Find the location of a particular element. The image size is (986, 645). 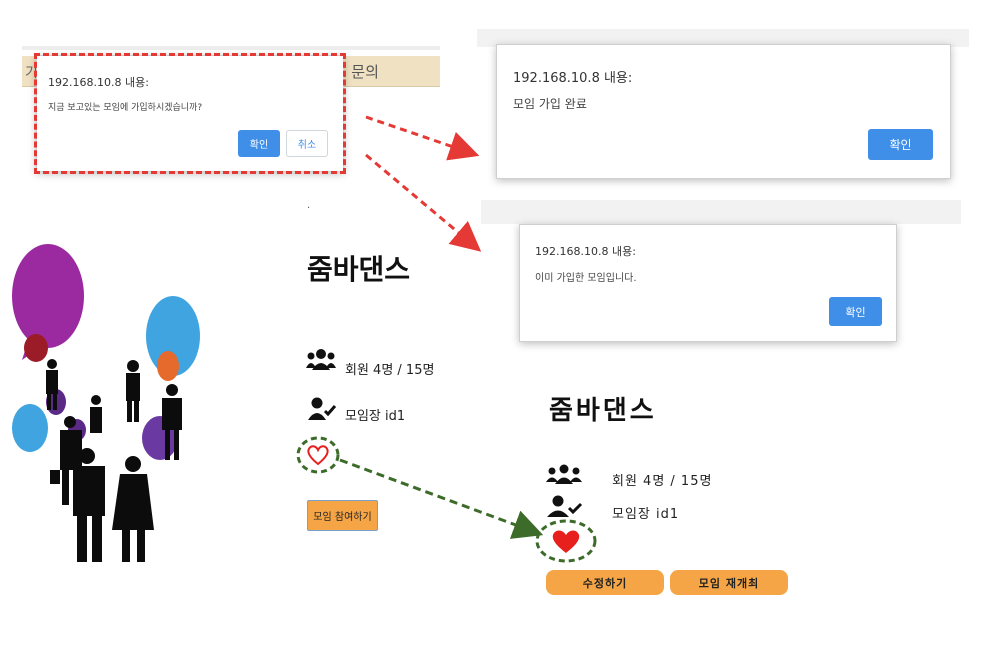

join-group-button: 모임 참여하기 is located at coordinates (342, 515).